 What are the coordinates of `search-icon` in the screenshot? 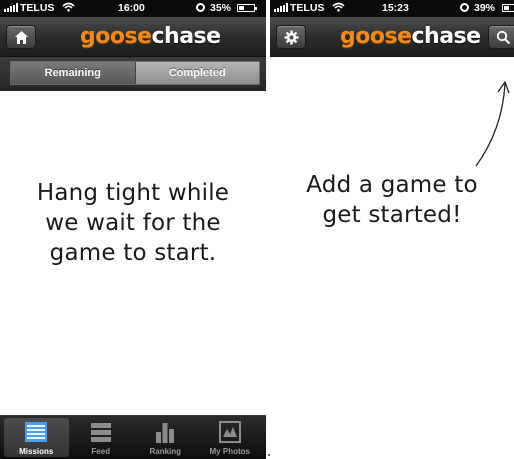 It's located at (503, 37).